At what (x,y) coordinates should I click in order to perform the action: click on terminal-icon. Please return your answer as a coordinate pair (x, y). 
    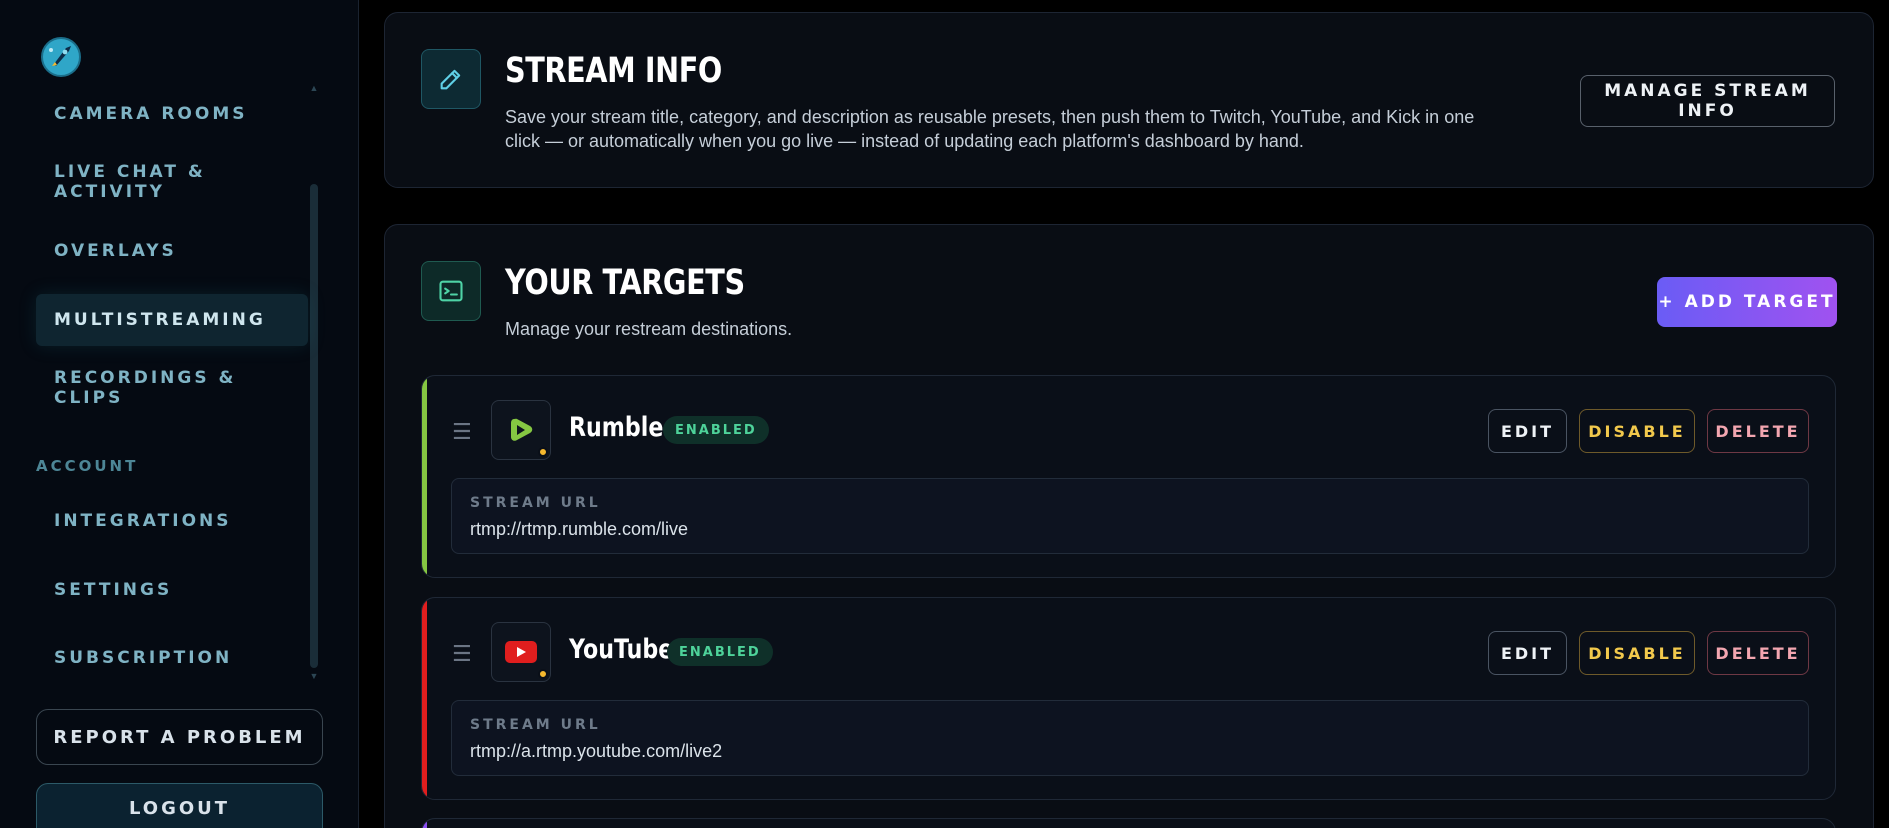
    Looking at the image, I should click on (451, 291).